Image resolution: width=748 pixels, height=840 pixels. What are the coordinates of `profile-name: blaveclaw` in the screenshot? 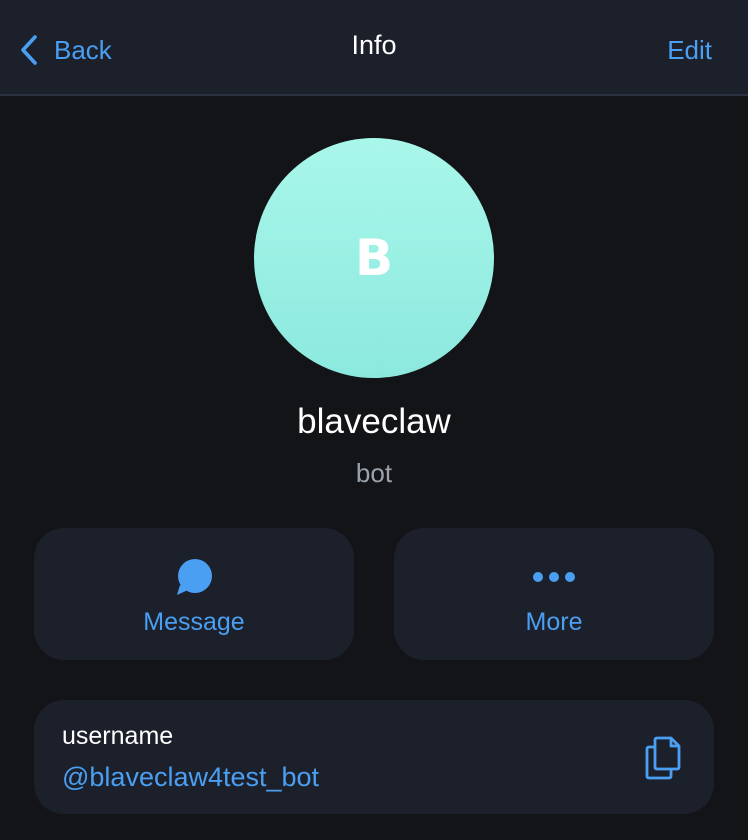 It's located at (374, 421).